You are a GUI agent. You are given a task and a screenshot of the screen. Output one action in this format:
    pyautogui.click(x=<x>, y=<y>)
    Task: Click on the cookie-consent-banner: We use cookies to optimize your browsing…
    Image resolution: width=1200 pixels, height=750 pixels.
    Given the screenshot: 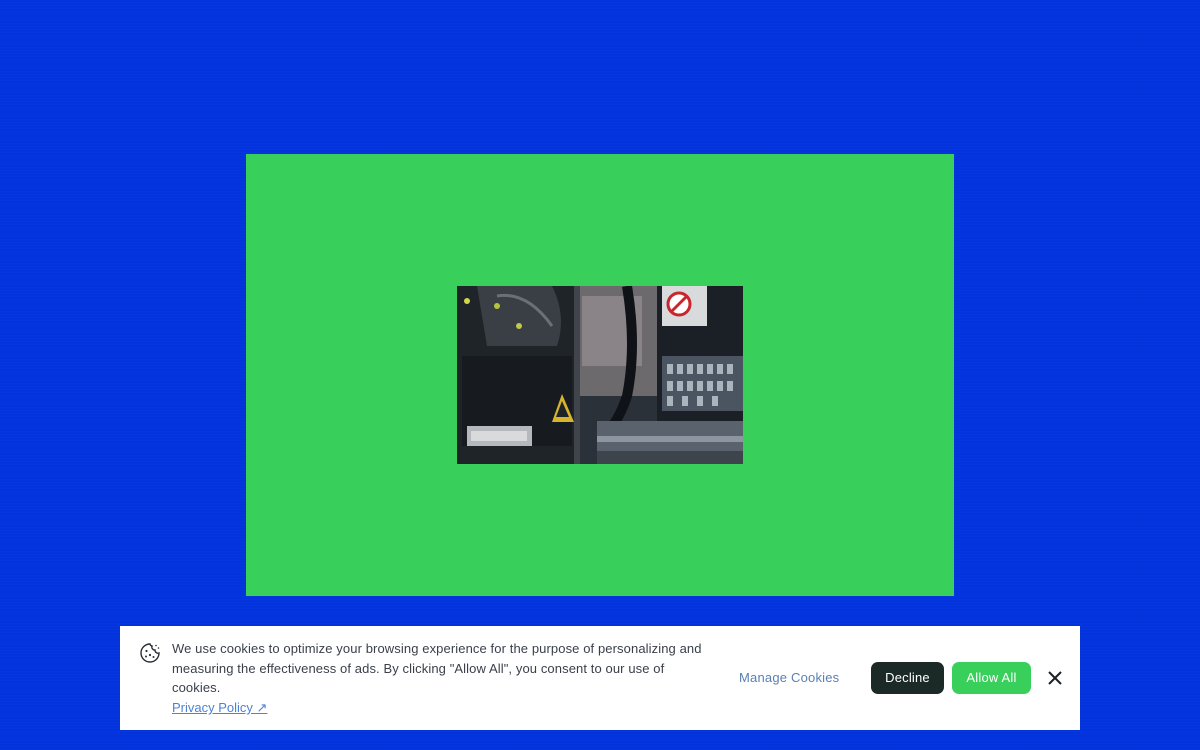 What is the action you would take?
    pyautogui.click(x=600, y=678)
    